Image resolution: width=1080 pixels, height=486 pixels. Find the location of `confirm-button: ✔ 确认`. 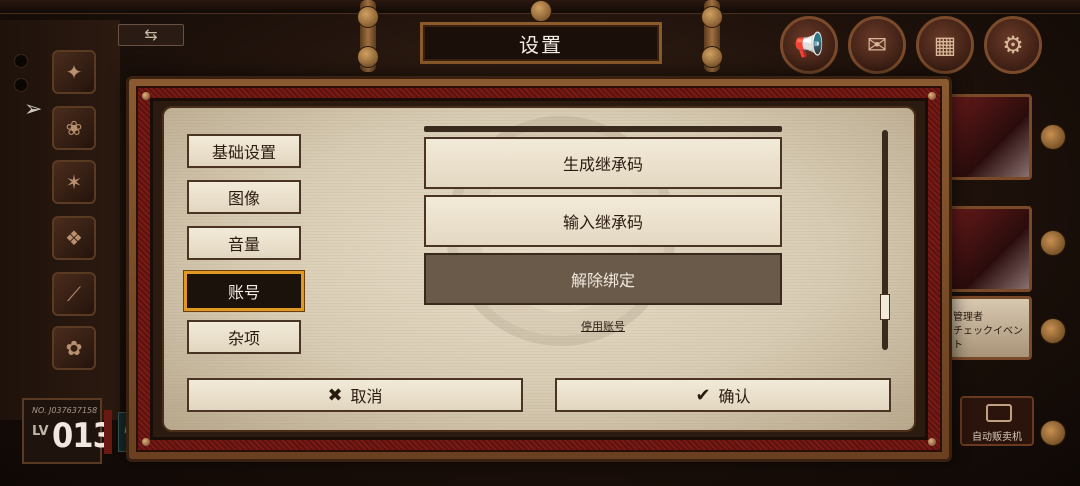

confirm-button: ✔ 确认 is located at coordinates (723, 395).